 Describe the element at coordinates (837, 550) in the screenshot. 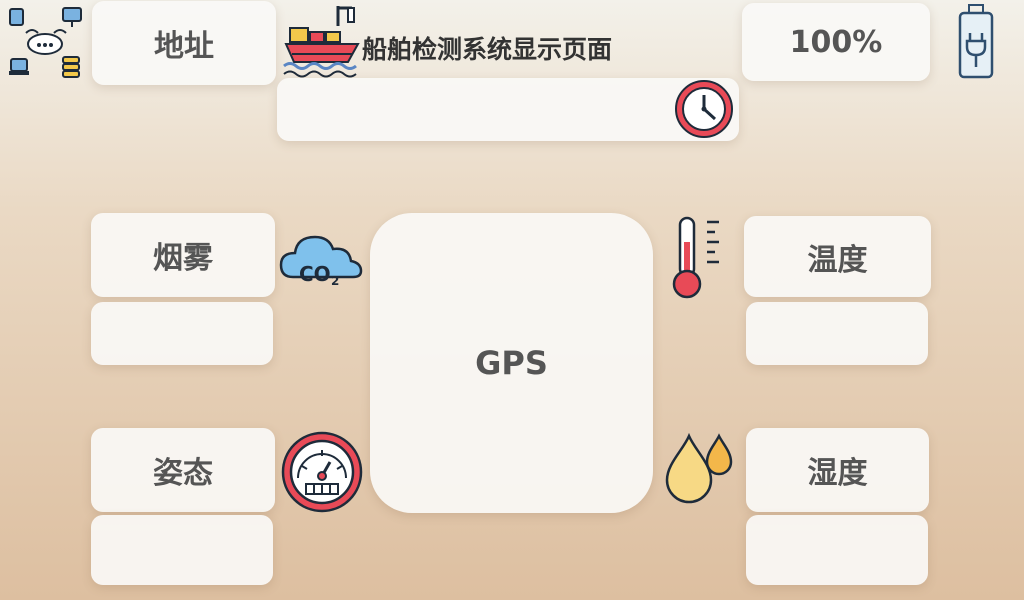

I see `humidity-value` at that location.